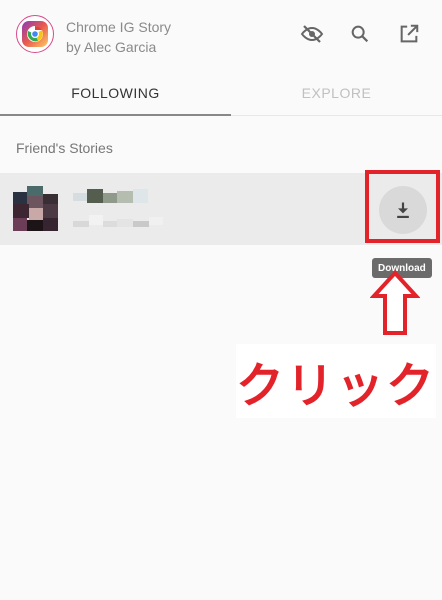 Image resolution: width=442 pixels, height=600 pixels. Describe the element at coordinates (35, 208) in the screenshot. I see `story-avatar` at that location.